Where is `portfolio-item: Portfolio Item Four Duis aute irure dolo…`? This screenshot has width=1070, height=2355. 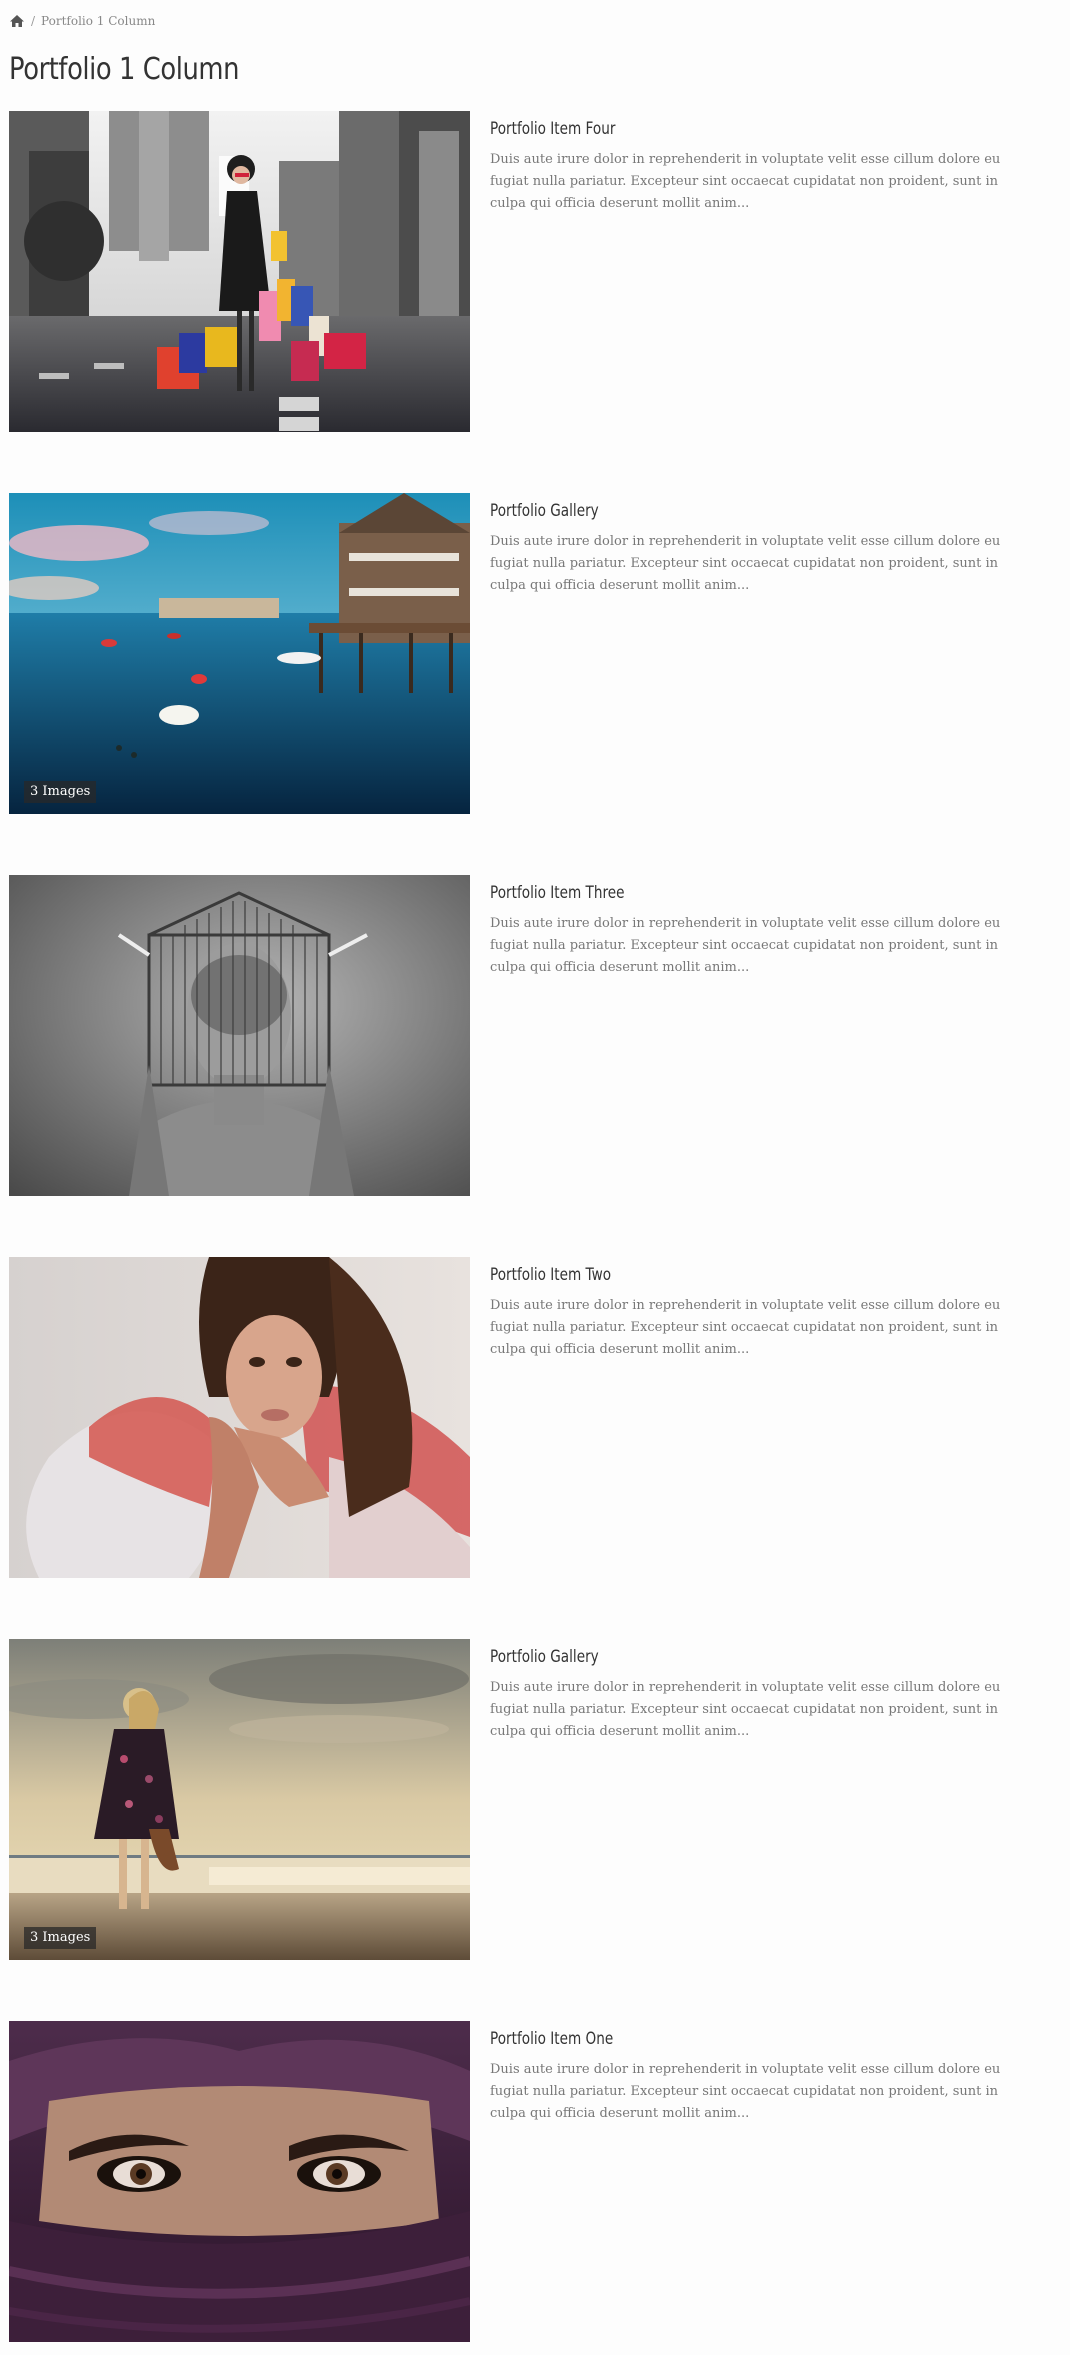 portfolio-item: Portfolio Item Four Duis aute irure dolo… is located at coordinates (535, 271).